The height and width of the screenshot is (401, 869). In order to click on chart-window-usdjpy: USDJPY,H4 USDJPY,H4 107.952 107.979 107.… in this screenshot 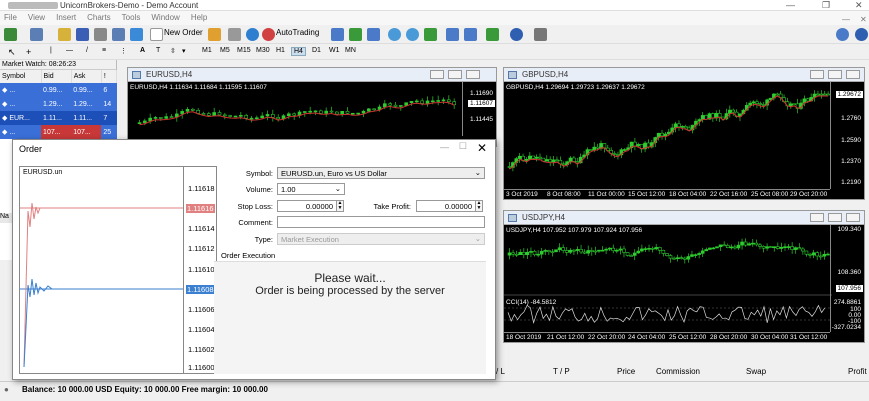, I will do `click(684, 276)`.